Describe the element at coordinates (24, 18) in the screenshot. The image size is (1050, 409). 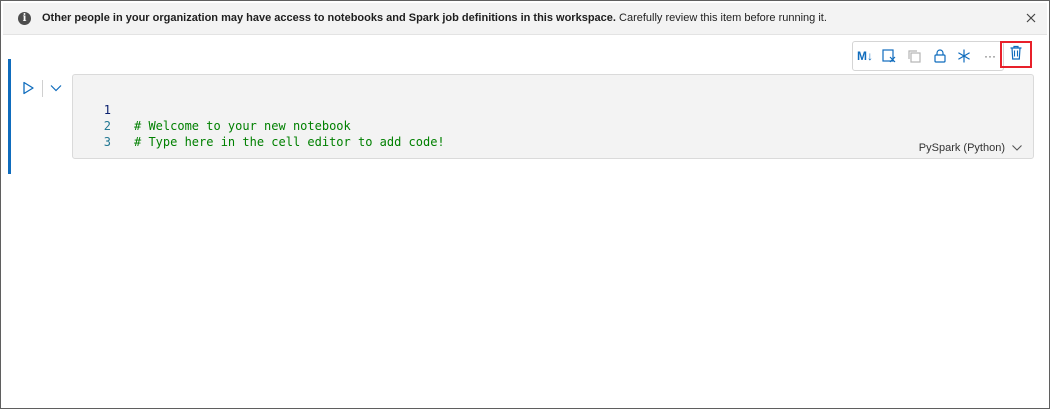
I see `info-icon: i` at that location.